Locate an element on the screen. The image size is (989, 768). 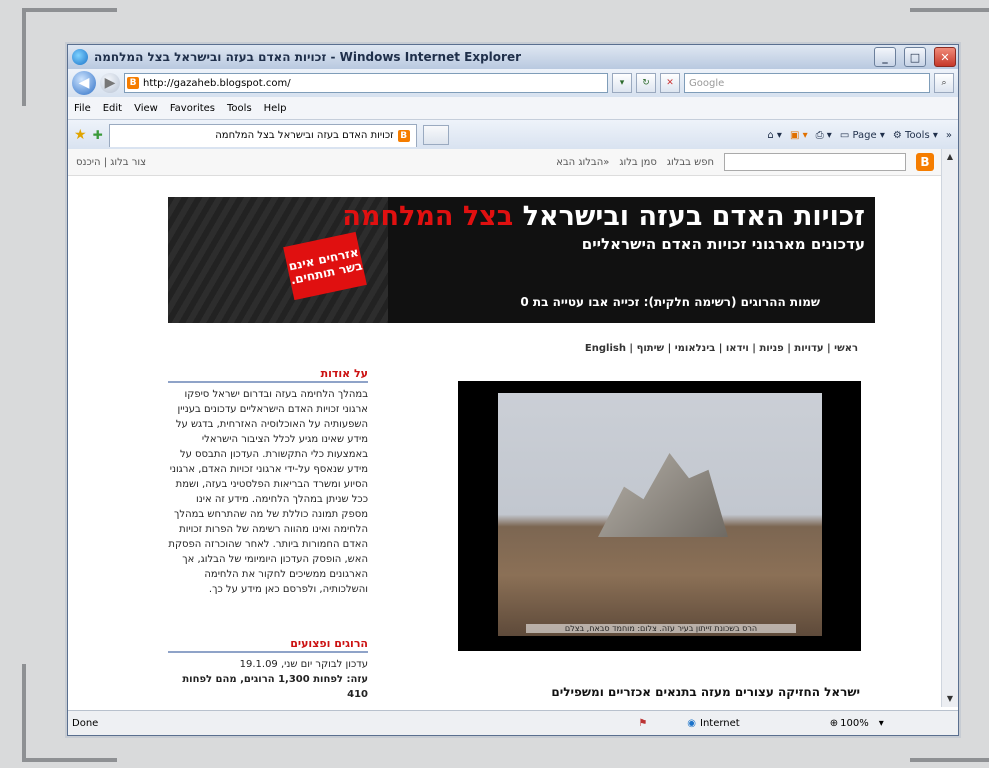
site-favicon-icon: B is located at coordinates (133, 83).